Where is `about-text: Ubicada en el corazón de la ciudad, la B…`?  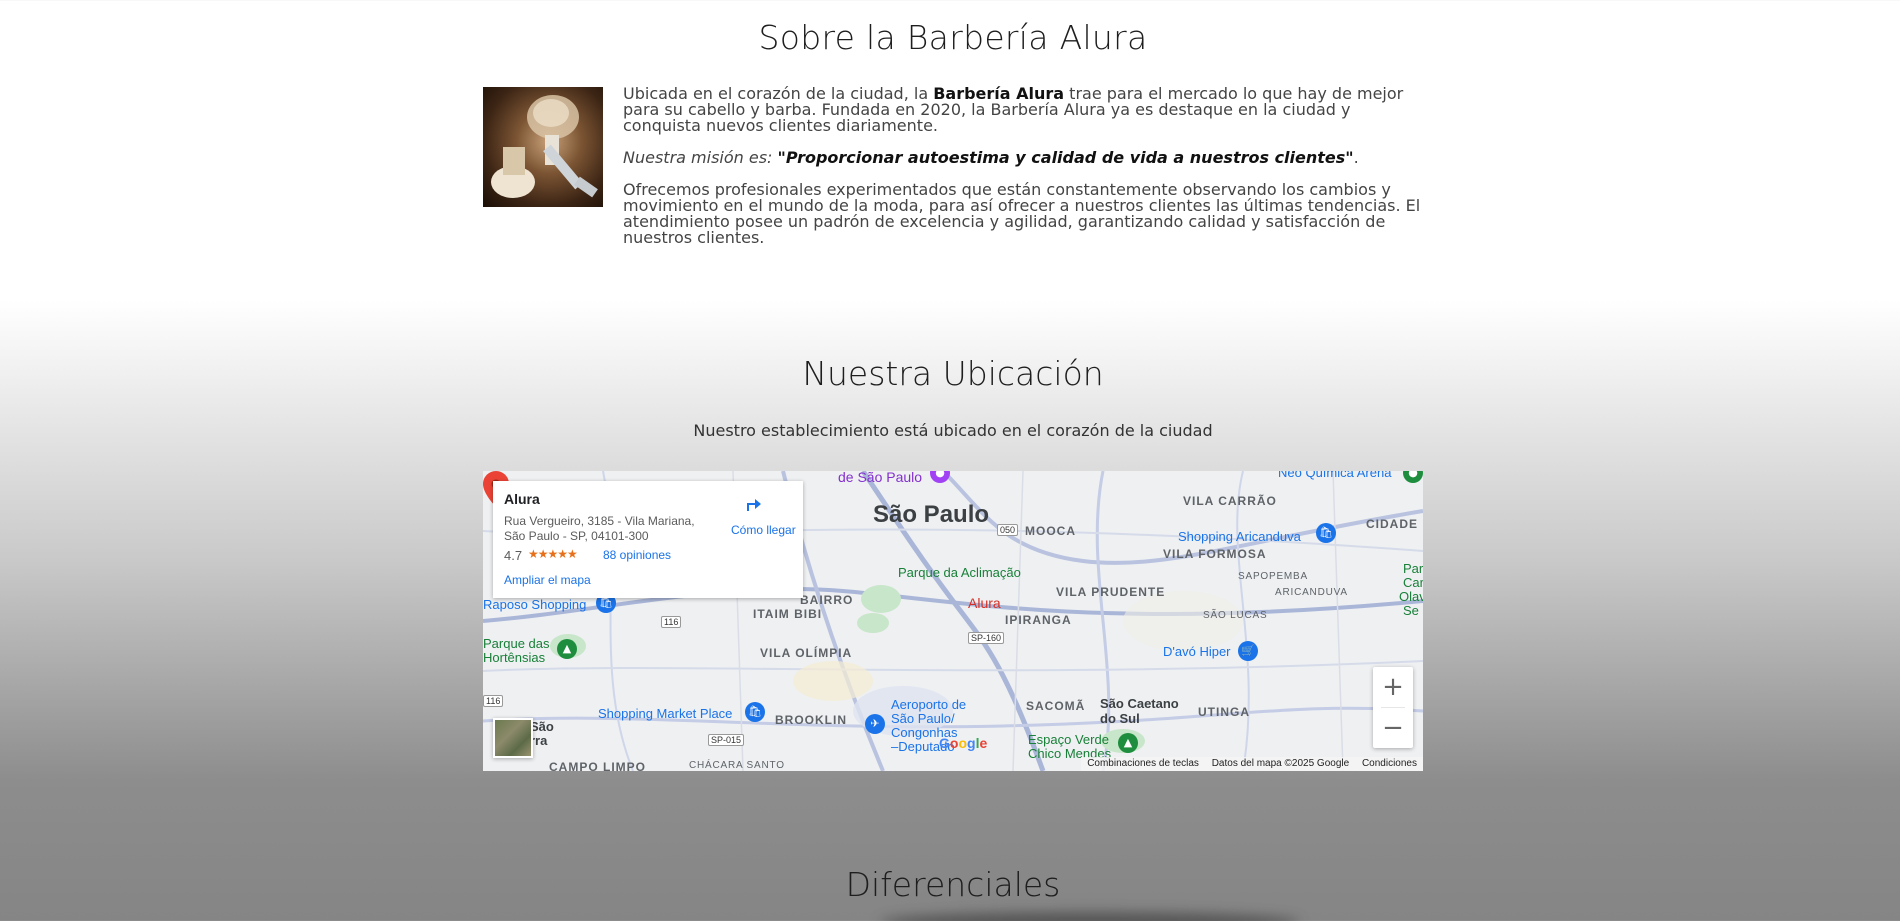
about-text: Ubicada en el corazón de la ciudad, la B… is located at coordinates (953, 174).